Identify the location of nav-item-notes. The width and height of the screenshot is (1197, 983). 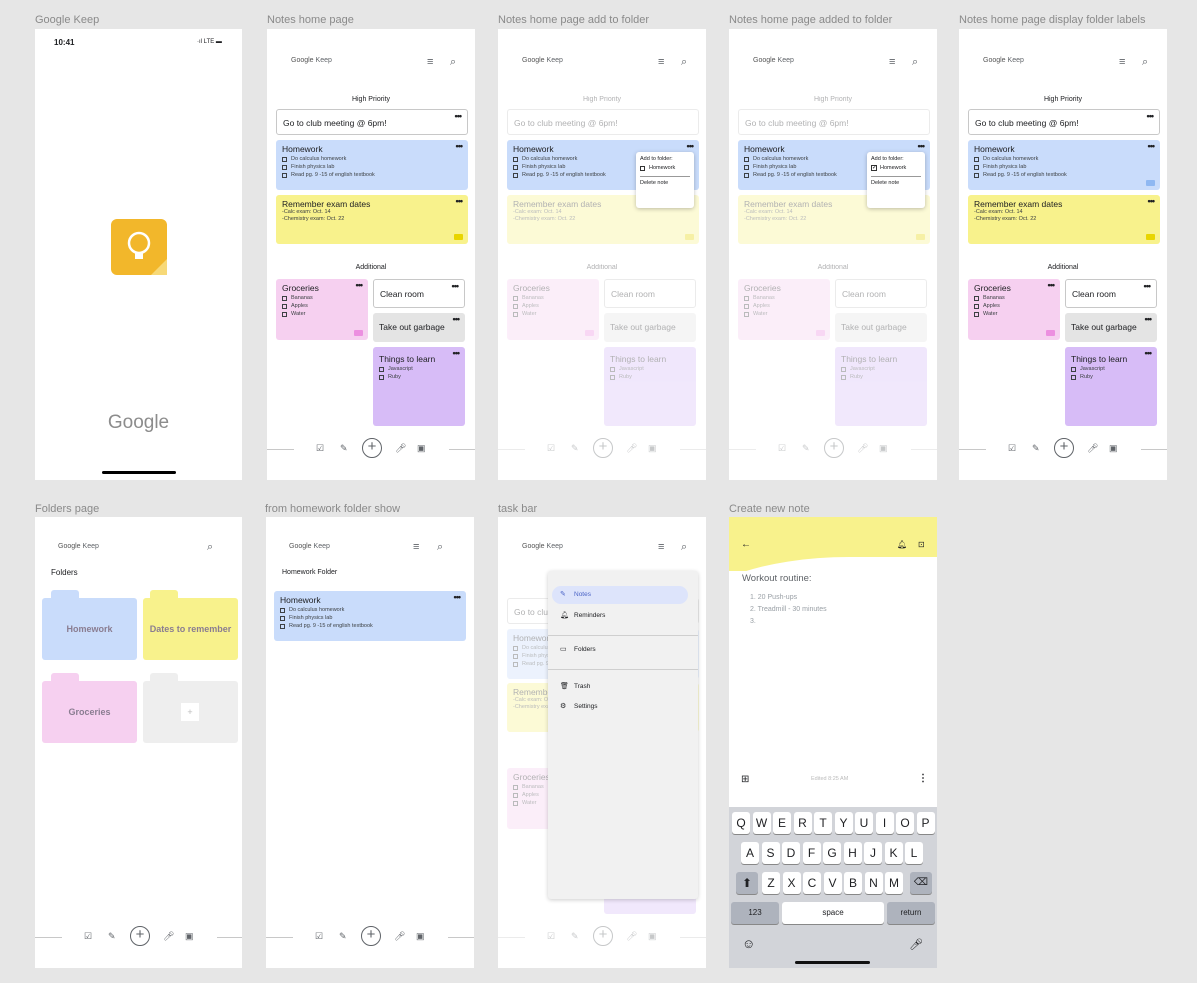
(620, 595).